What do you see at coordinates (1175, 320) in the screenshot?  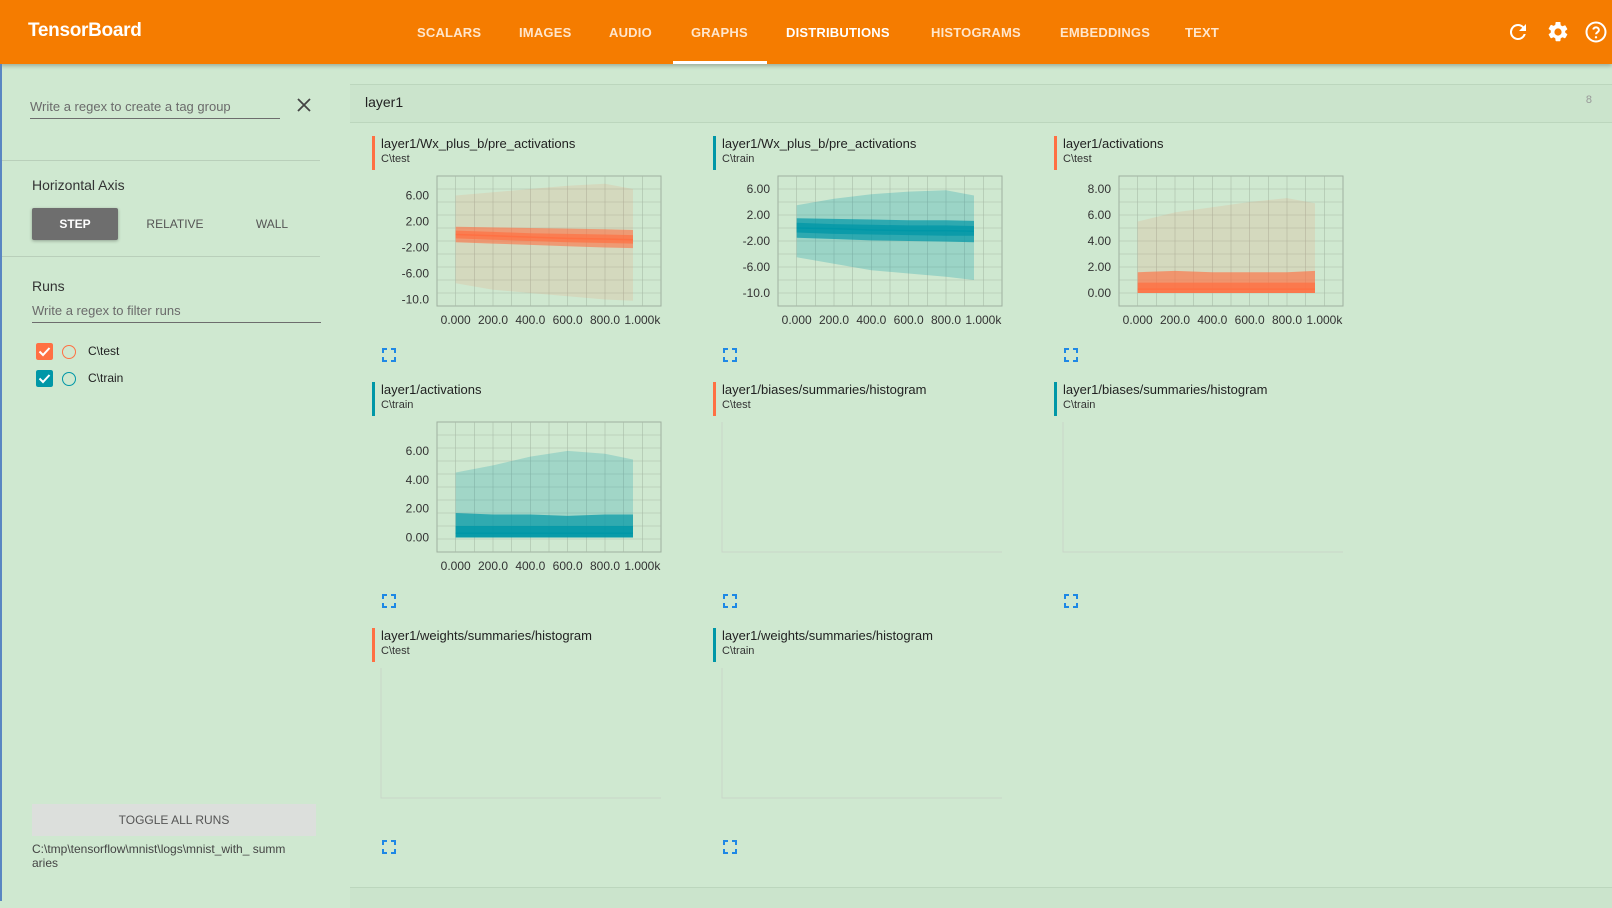 I see `x-tick-label: 200.0` at bounding box center [1175, 320].